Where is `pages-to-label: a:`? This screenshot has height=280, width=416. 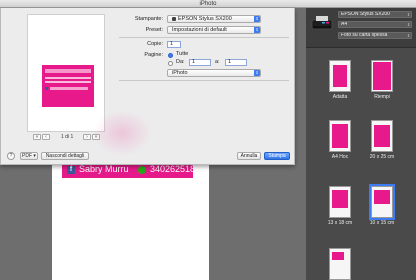
pages-to-label: a: is located at coordinates (217, 62).